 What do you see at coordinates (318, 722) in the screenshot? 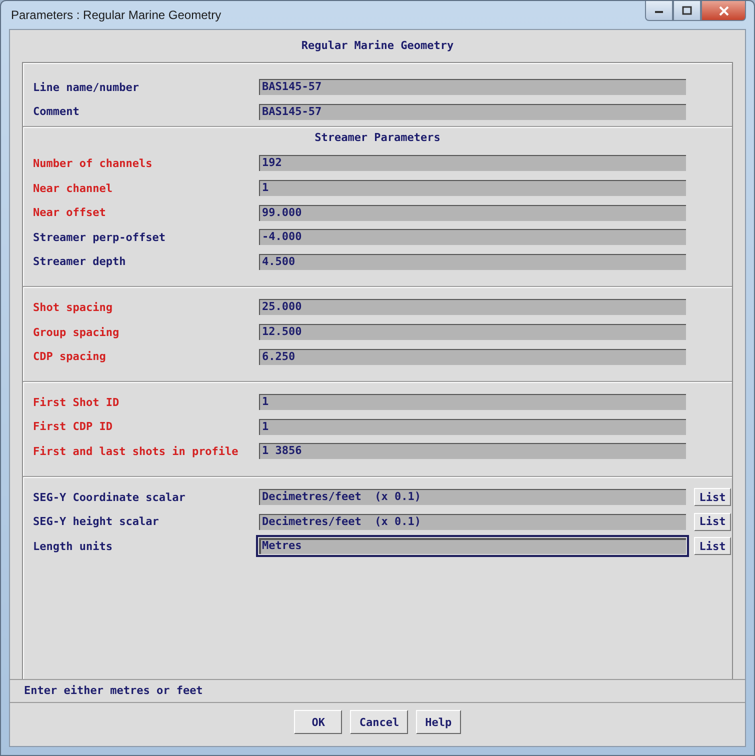
I see `dialog-button: OK` at bounding box center [318, 722].